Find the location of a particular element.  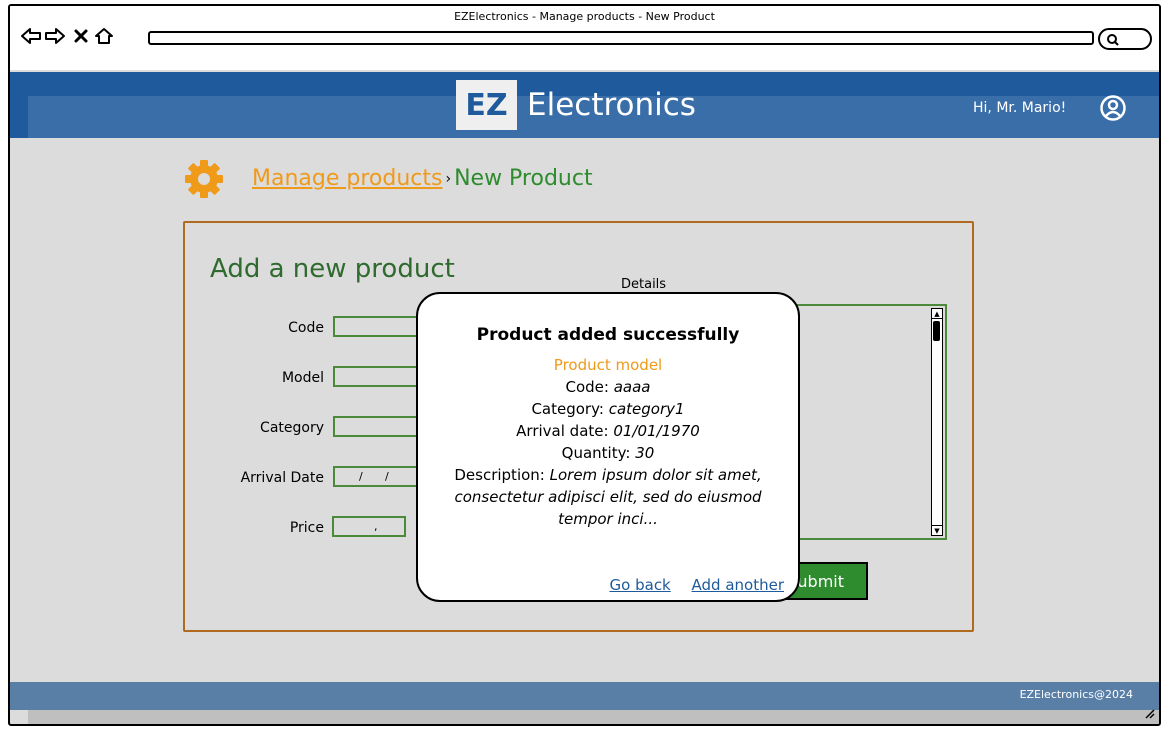

model-field is located at coordinates (378, 376).